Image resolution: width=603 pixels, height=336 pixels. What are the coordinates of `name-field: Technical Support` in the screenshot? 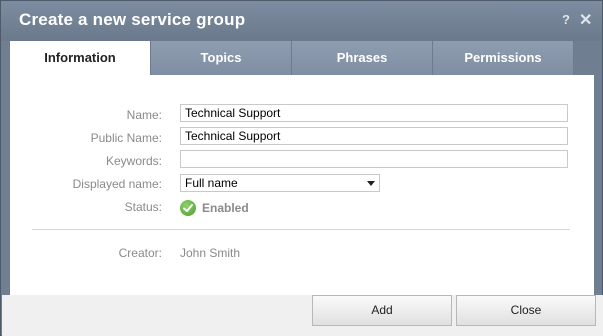 It's located at (374, 113).